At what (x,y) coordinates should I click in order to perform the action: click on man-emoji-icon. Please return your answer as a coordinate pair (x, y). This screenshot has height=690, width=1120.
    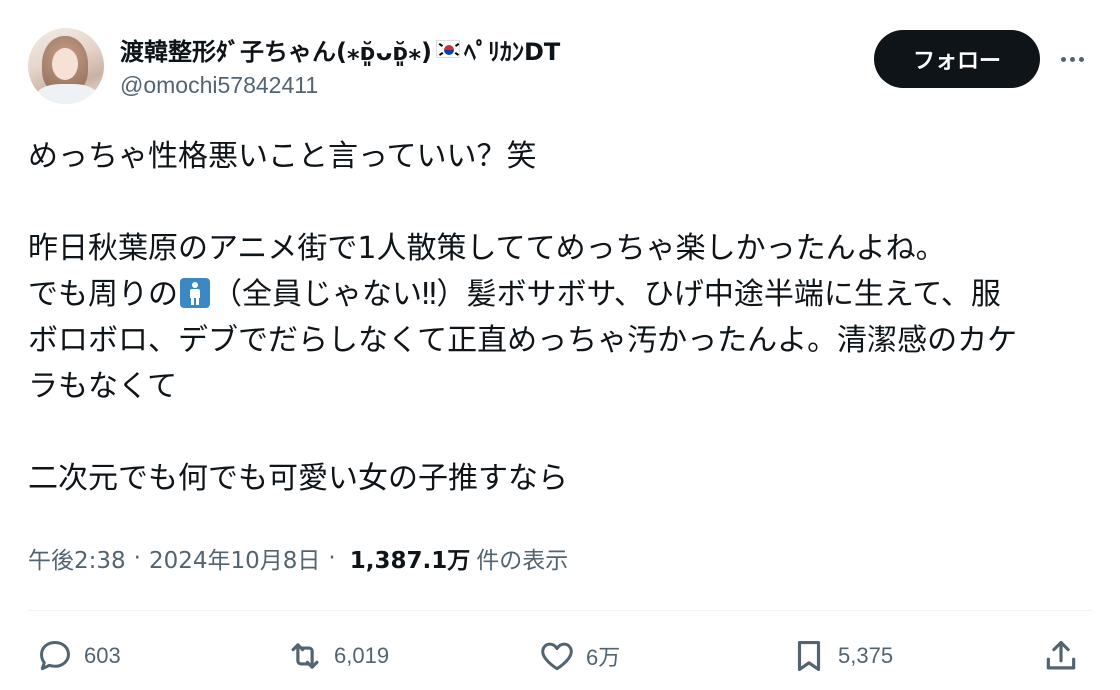
    Looking at the image, I should click on (195, 293).